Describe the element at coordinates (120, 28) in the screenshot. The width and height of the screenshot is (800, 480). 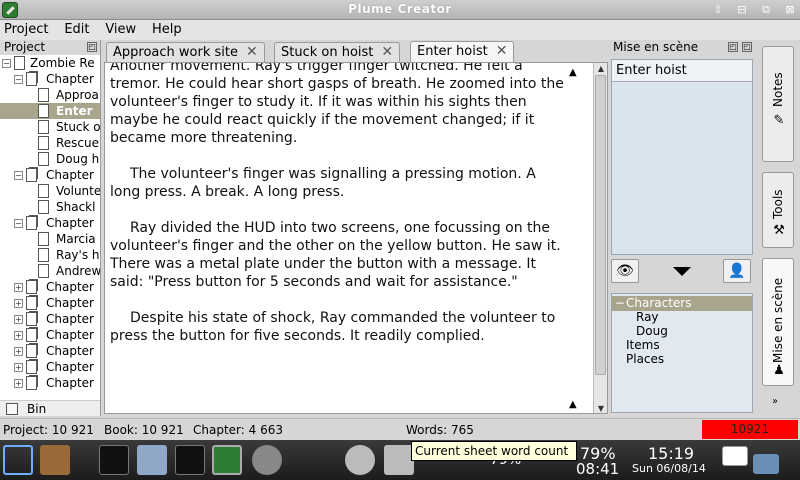
I see `menu-view: View` at that location.